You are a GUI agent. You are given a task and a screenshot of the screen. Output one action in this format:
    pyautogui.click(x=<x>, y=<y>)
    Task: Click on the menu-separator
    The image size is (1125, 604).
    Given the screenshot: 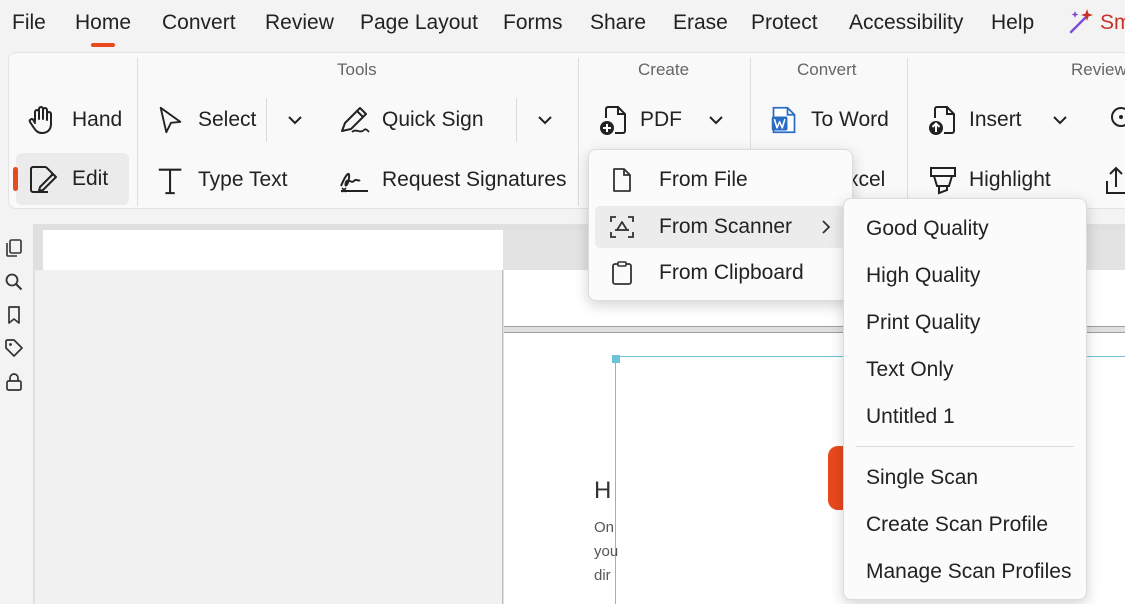 What is the action you would take?
    pyautogui.click(x=965, y=446)
    